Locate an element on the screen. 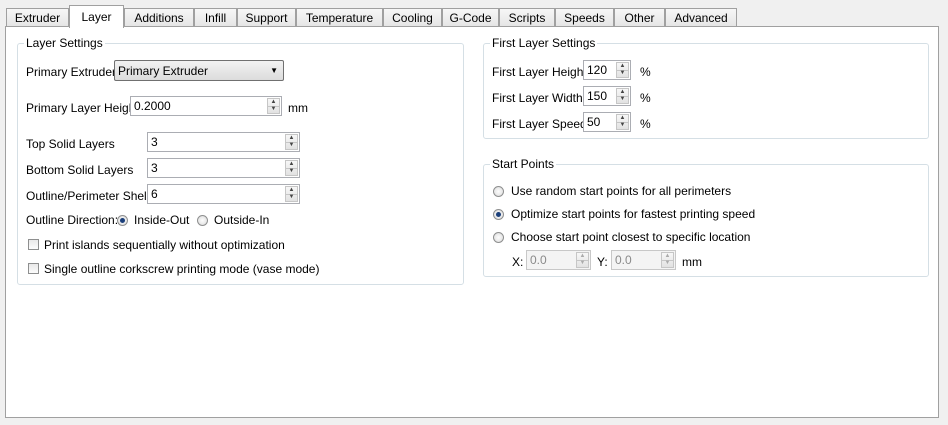  layer-settings-title: Layer Settings is located at coordinates (64, 43).